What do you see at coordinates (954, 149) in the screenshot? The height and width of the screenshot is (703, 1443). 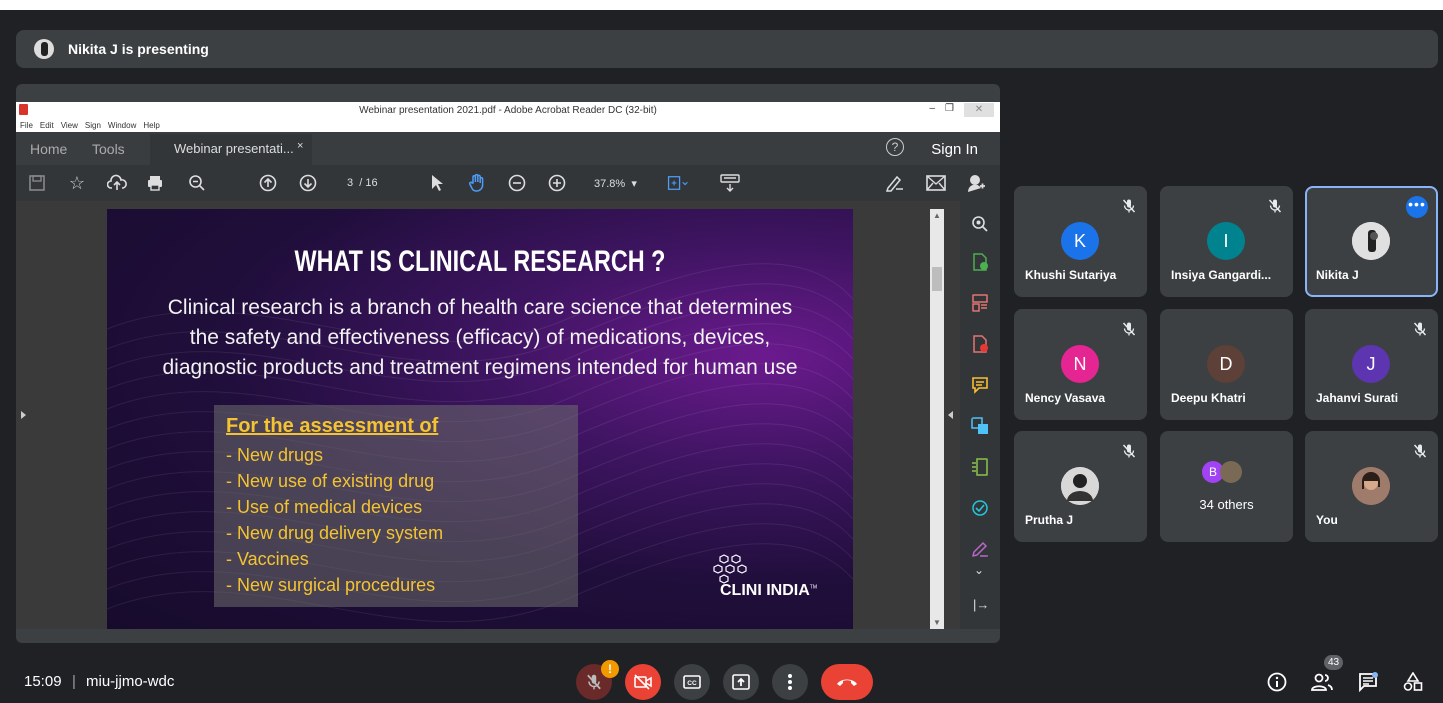 I see `sign-in-button: Sign In` at bounding box center [954, 149].